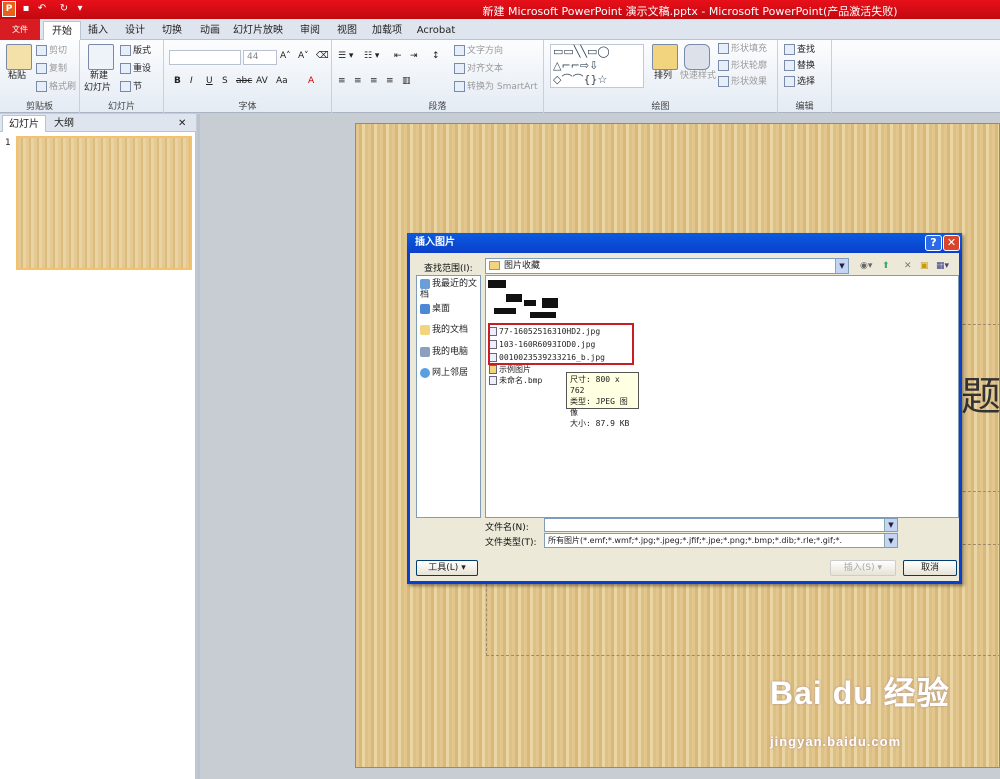  Describe the element at coordinates (209, 81) in the screenshot. I see `underline-icon: U` at that location.